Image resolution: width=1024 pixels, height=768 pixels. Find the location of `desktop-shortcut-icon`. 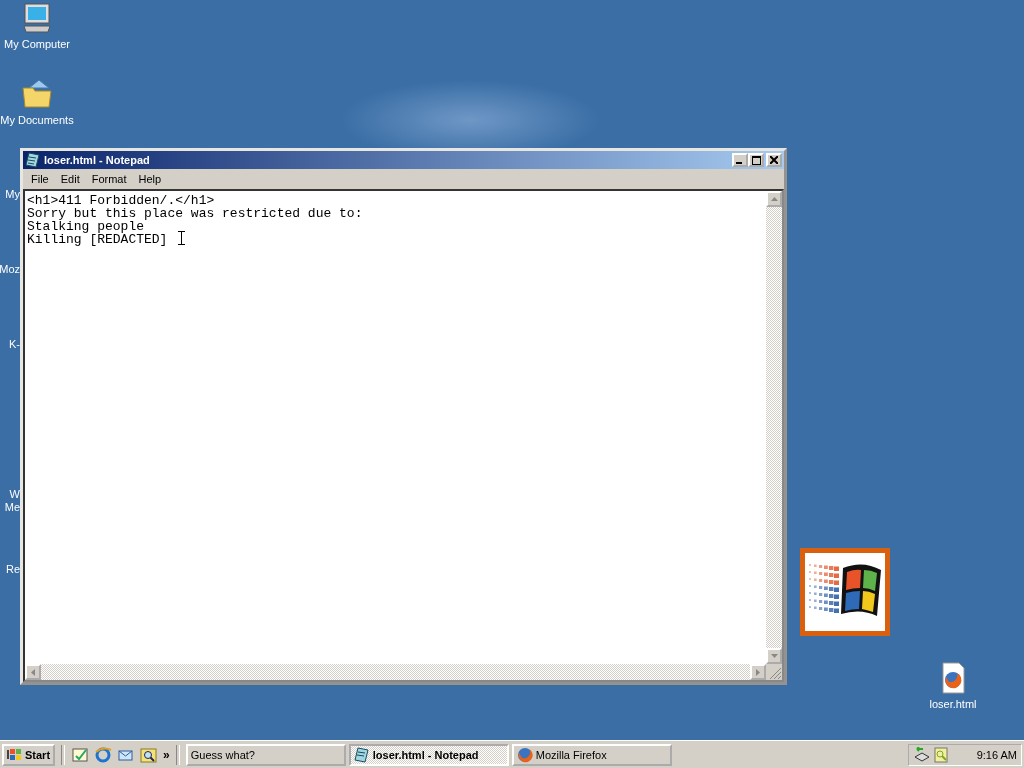

desktop-shortcut-icon is located at coordinates (80, 754).